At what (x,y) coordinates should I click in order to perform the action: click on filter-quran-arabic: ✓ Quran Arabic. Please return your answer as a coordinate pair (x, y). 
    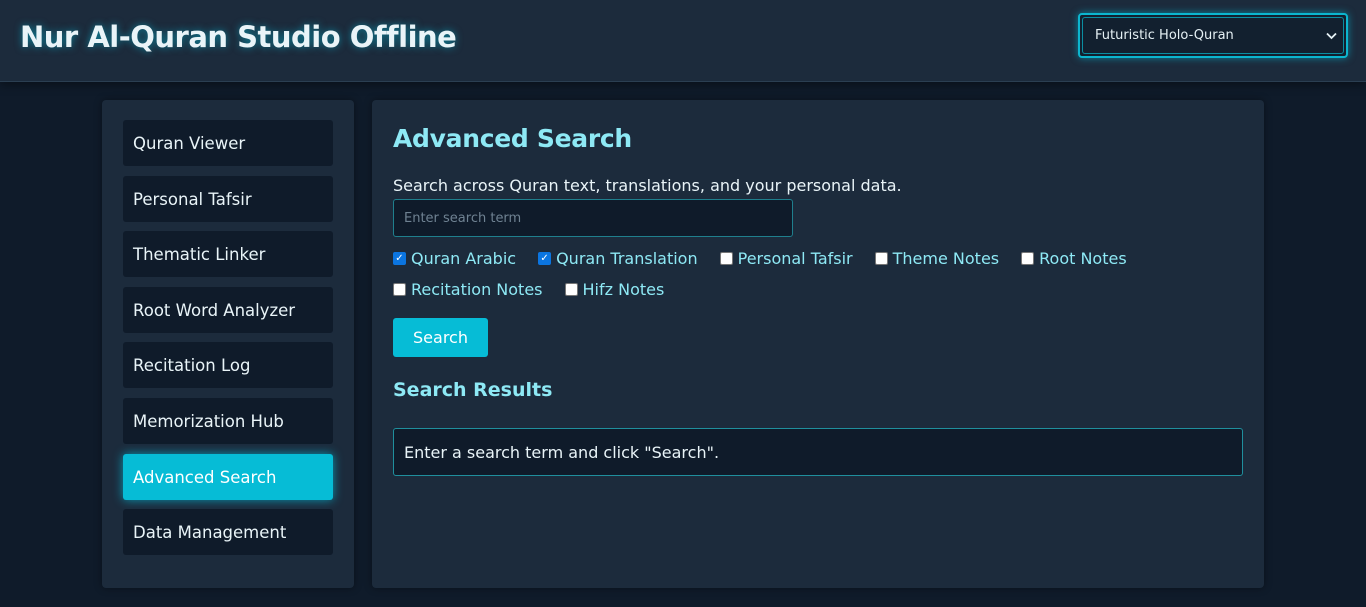
    Looking at the image, I should click on (454, 258).